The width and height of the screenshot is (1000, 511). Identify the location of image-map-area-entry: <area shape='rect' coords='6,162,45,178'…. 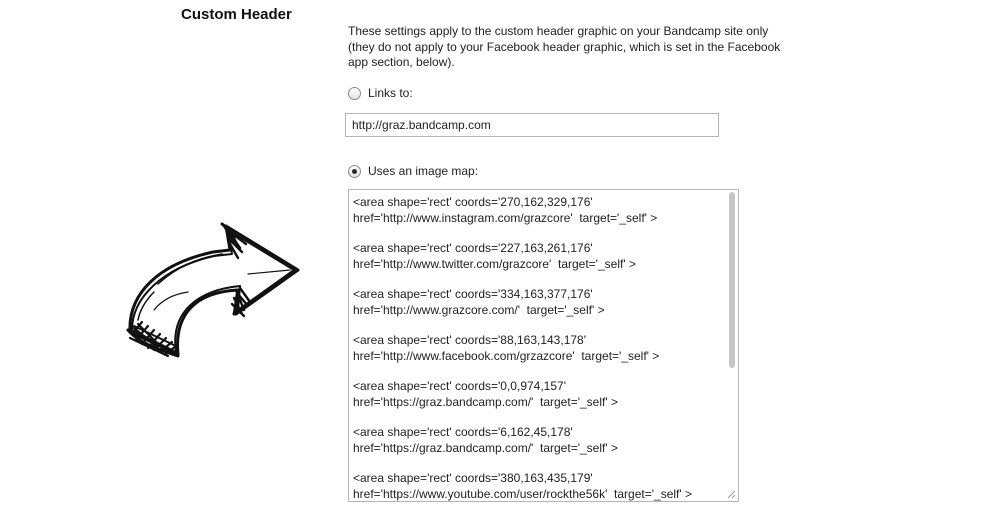
(536, 440).